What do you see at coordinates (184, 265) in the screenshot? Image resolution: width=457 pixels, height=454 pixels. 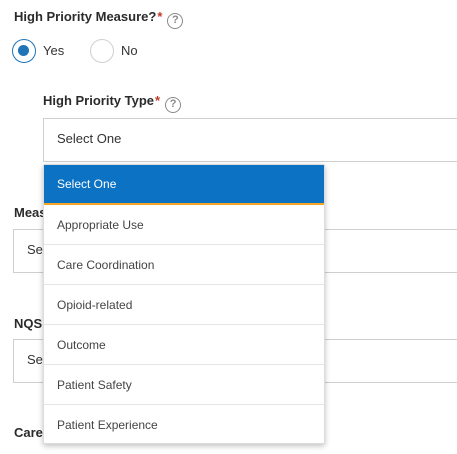 I see `dropdown-option-care-coordination: Care Coordination` at bounding box center [184, 265].